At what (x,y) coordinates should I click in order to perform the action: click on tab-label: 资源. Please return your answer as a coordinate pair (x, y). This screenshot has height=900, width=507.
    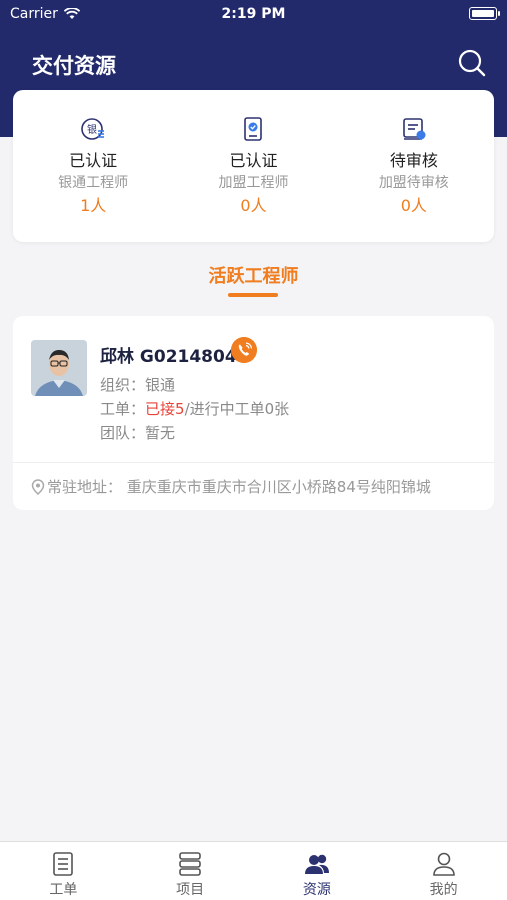
    Looking at the image, I should click on (316, 890).